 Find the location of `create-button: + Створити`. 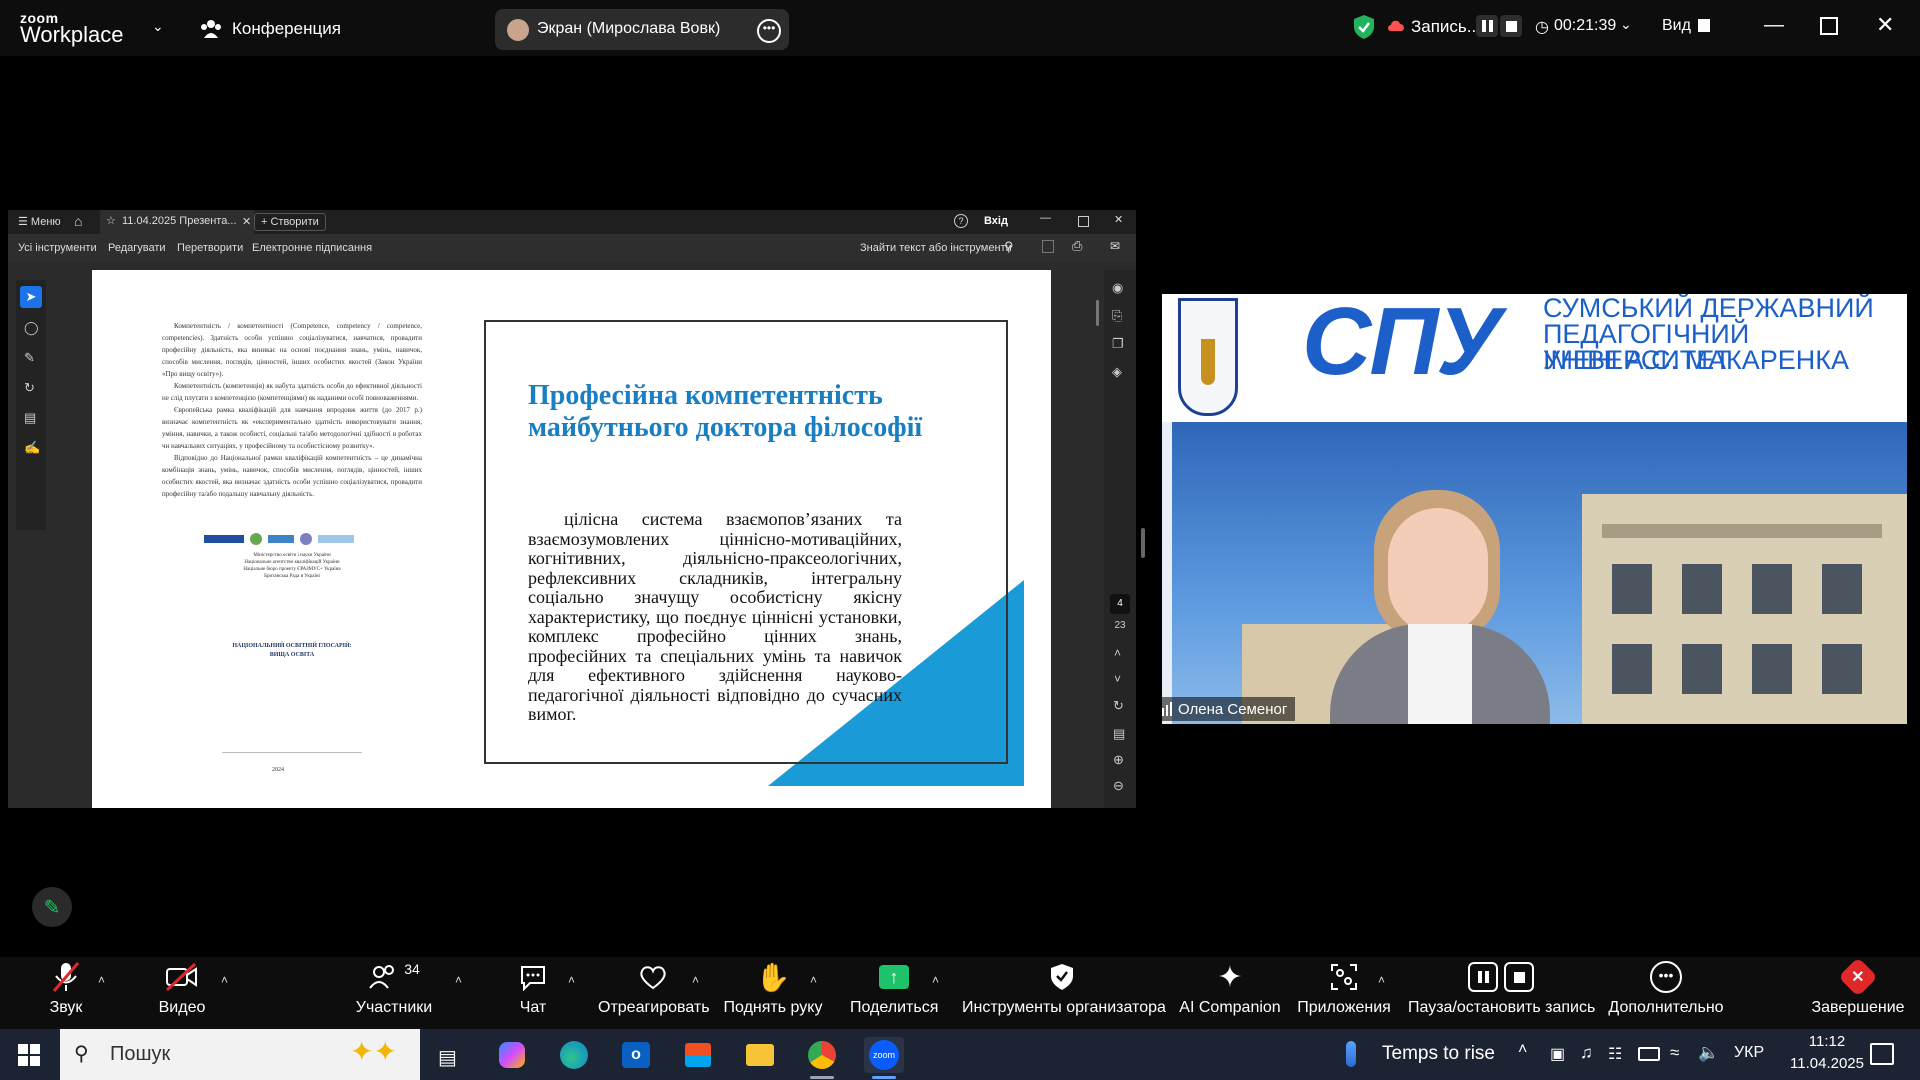

create-button: + Створити is located at coordinates (290, 222).